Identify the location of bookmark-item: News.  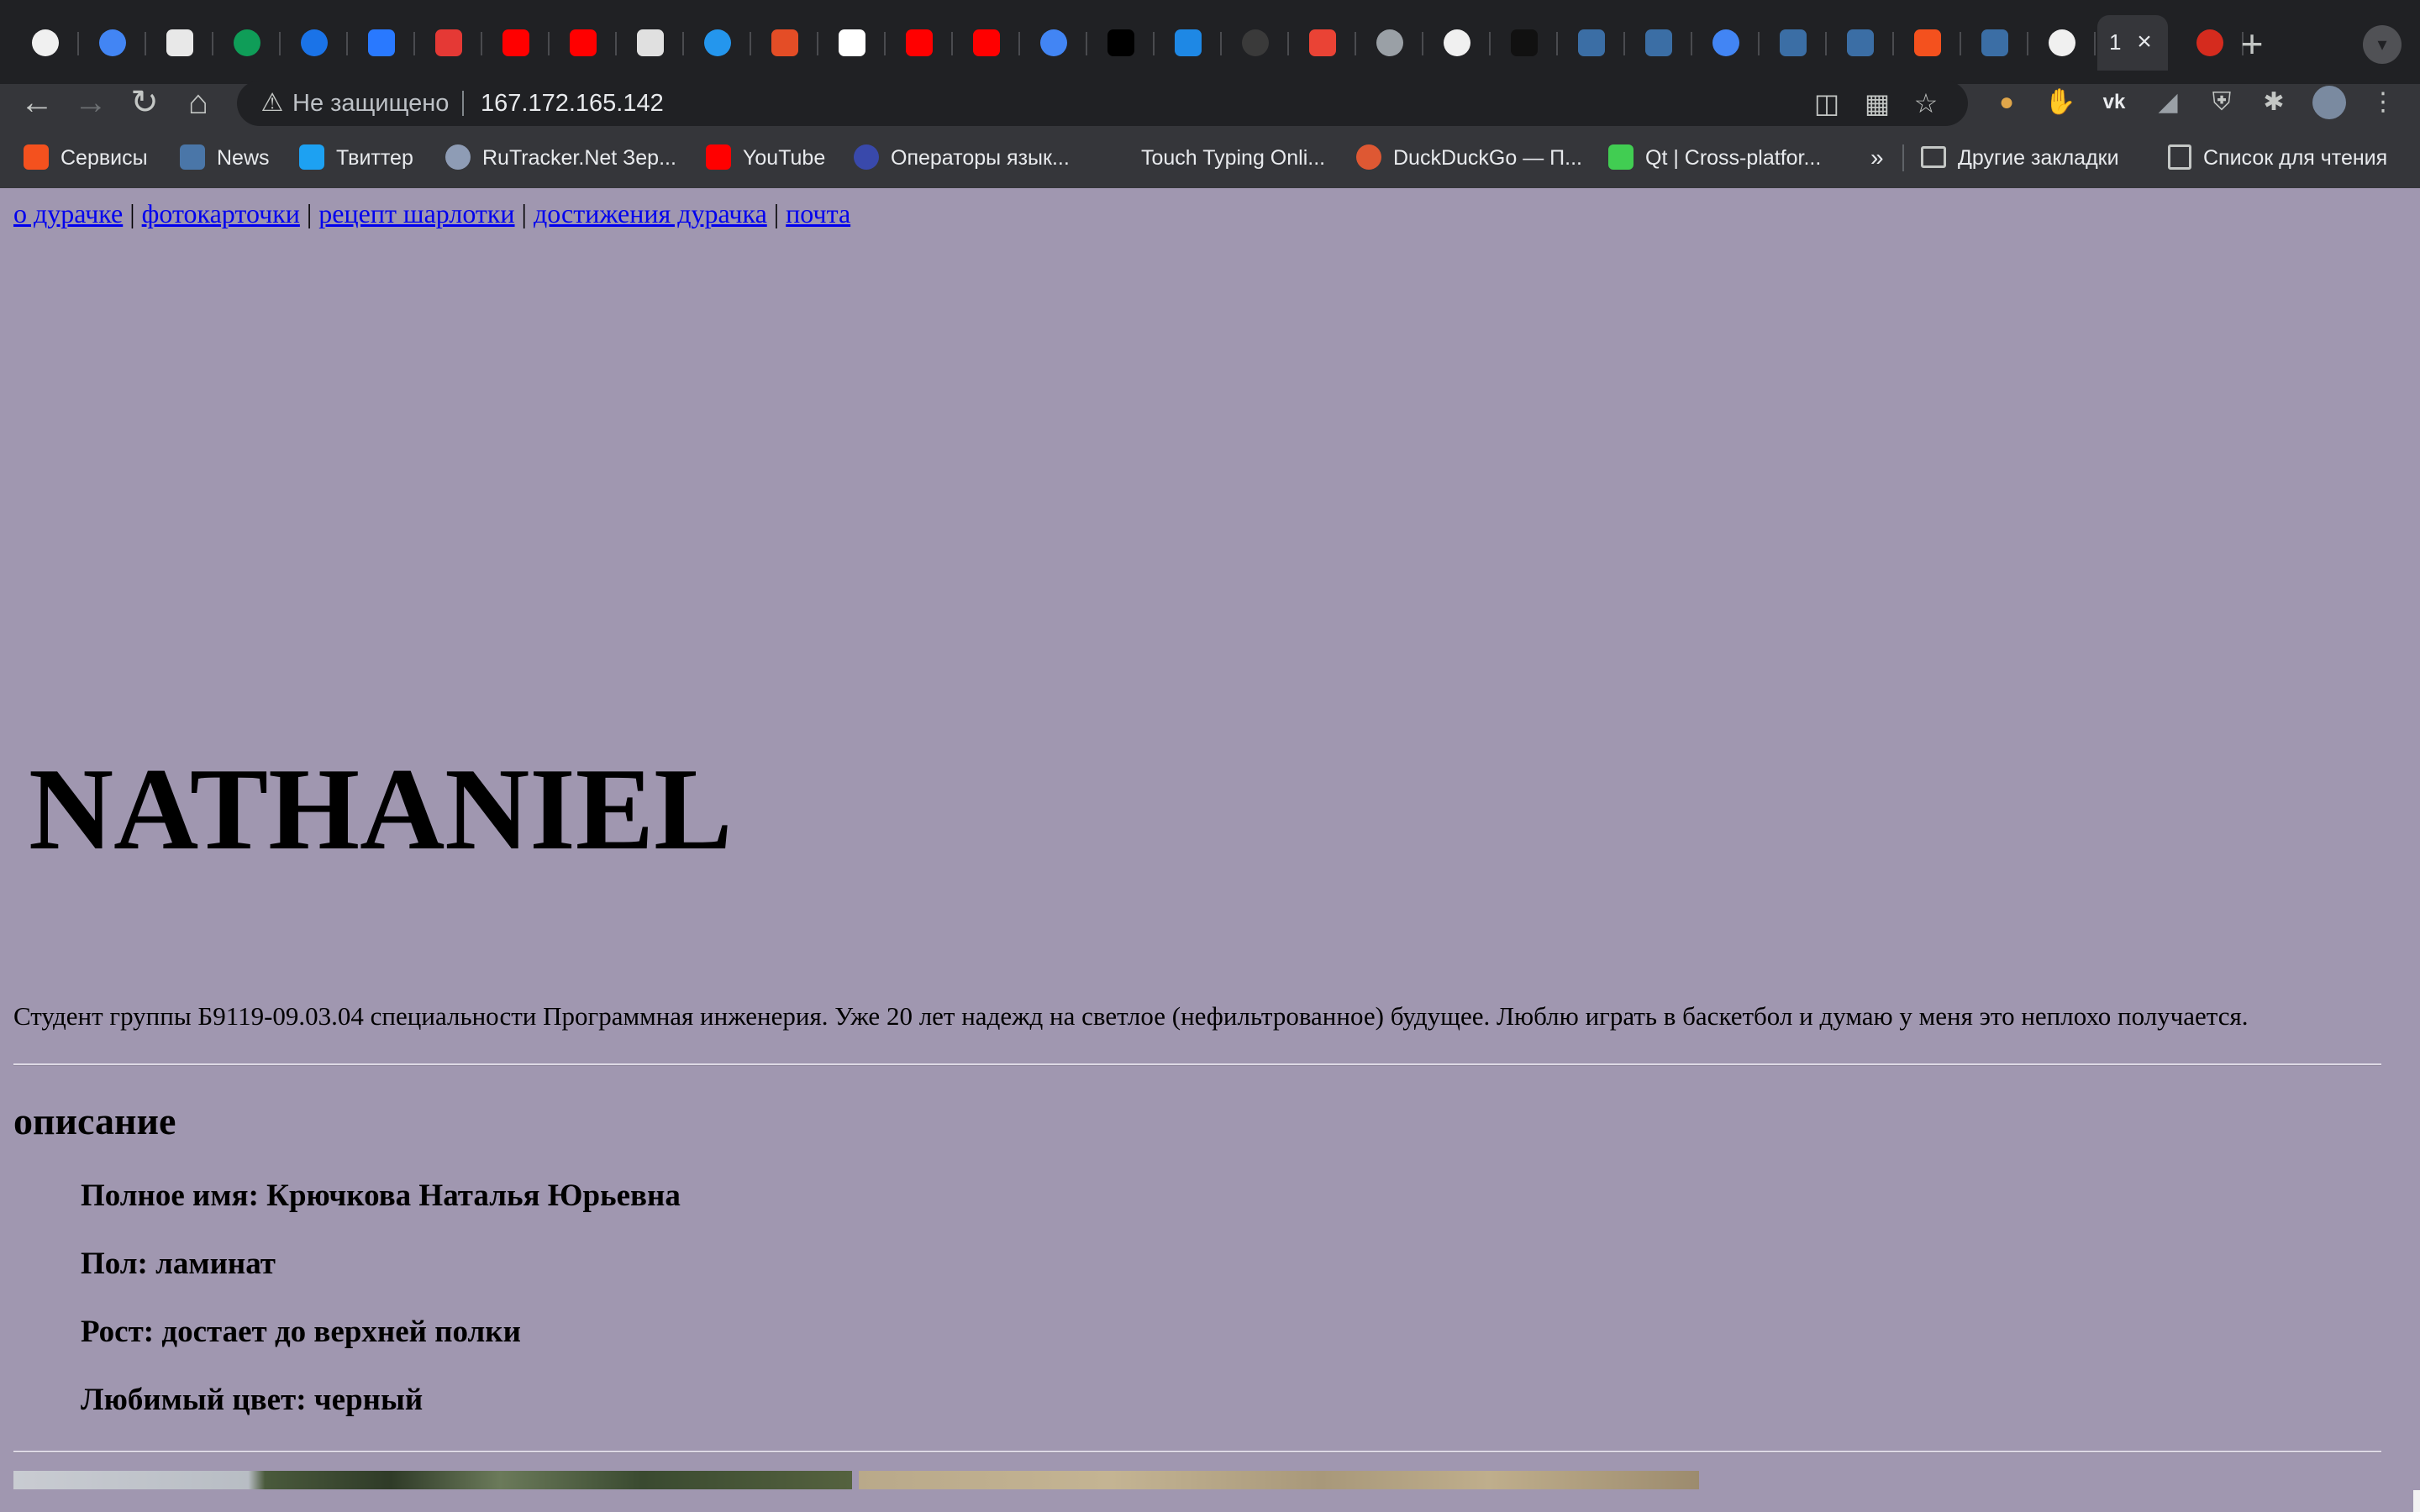
(225, 158).